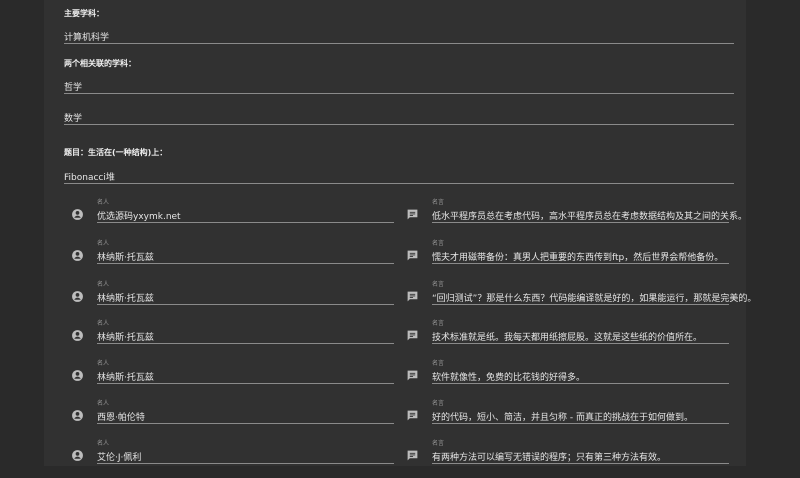 Image resolution: width=800 pixels, height=478 pixels. Describe the element at coordinates (89, 176) in the screenshot. I see `topic-input: Fibonacci堆` at that location.